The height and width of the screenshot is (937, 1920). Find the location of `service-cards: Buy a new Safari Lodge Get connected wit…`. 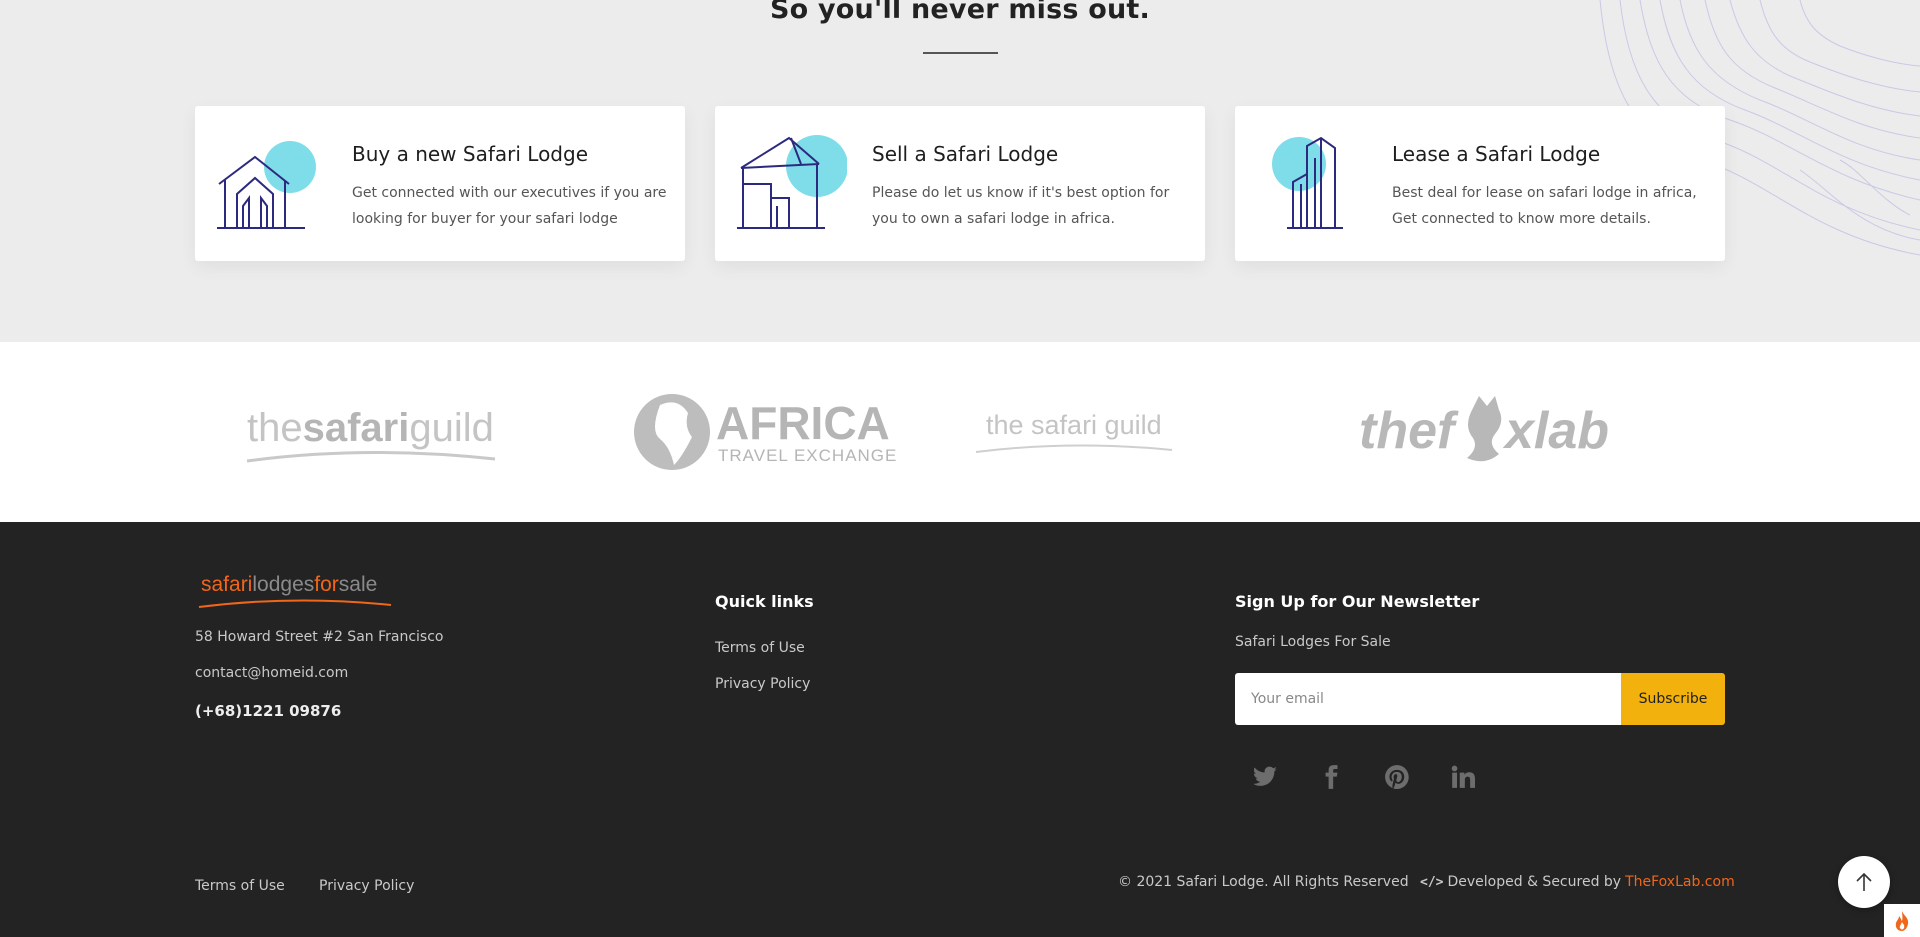

service-cards: Buy a new Safari Lodge Get connected wit… is located at coordinates (960, 183).